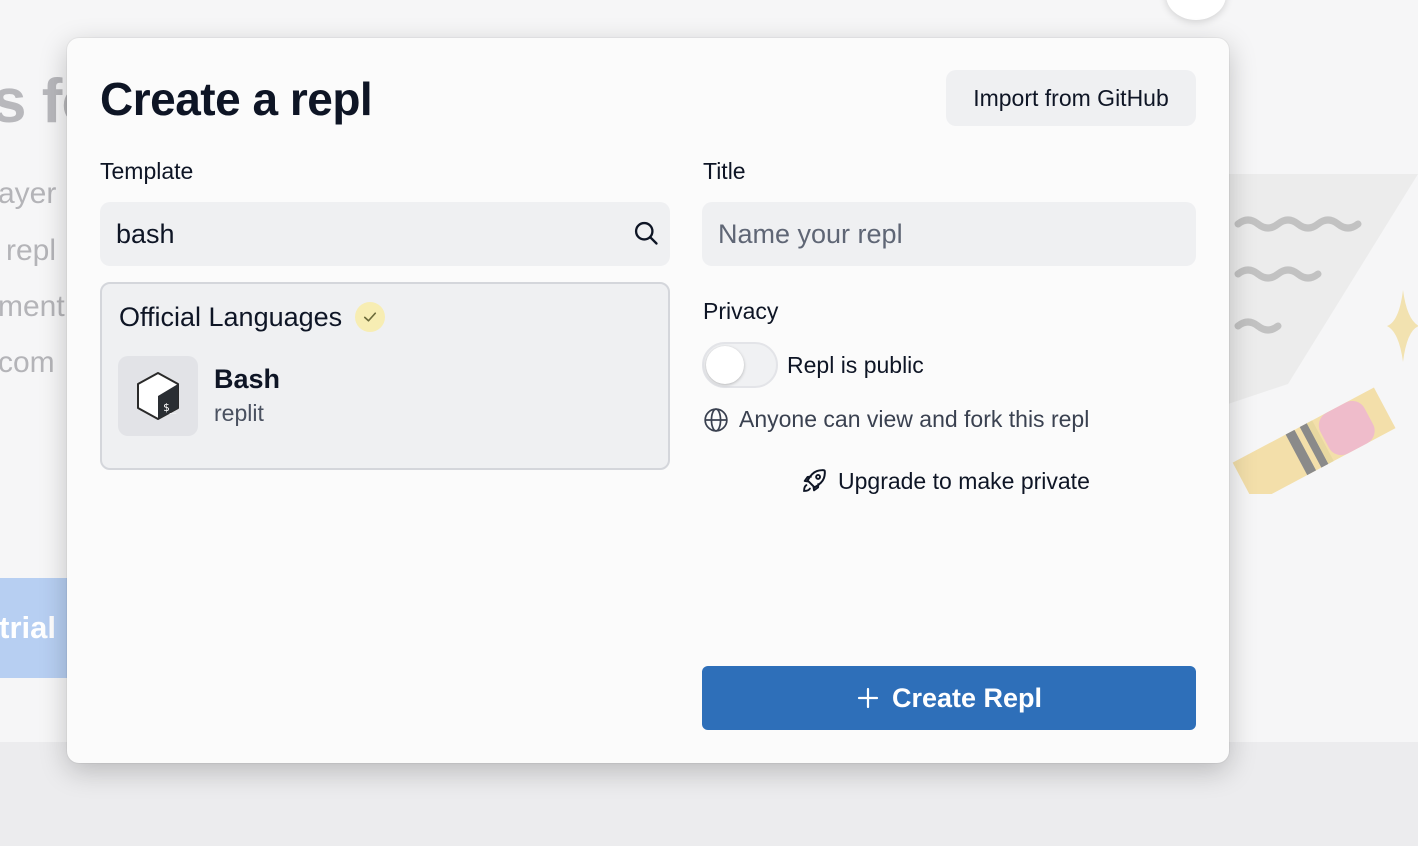 The width and height of the screenshot is (1418, 846). What do you see at coordinates (236, 99) in the screenshot?
I see `modal-title: Create a repl` at bounding box center [236, 99].